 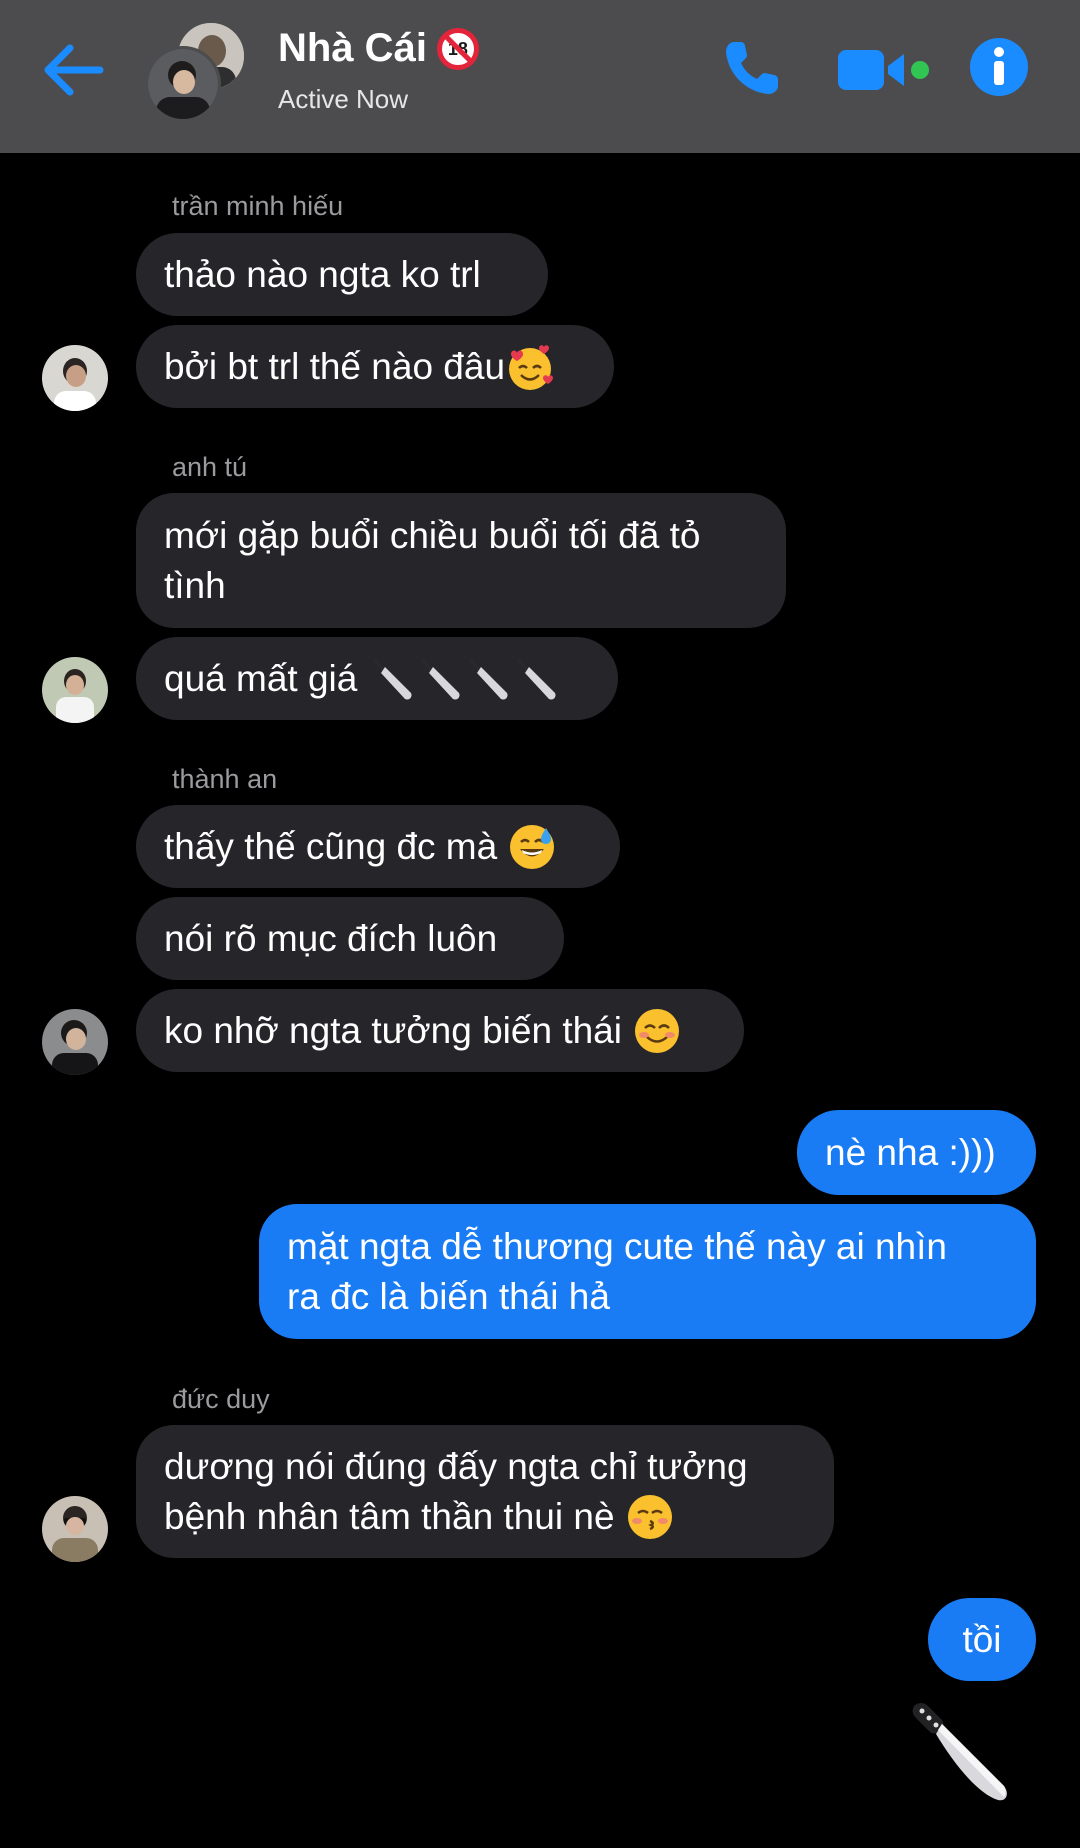 What do you see at coordinates (656, 1030) in the screenshot?
I see `smiling-face-blush-icon` at bounding box center [656, 1030].